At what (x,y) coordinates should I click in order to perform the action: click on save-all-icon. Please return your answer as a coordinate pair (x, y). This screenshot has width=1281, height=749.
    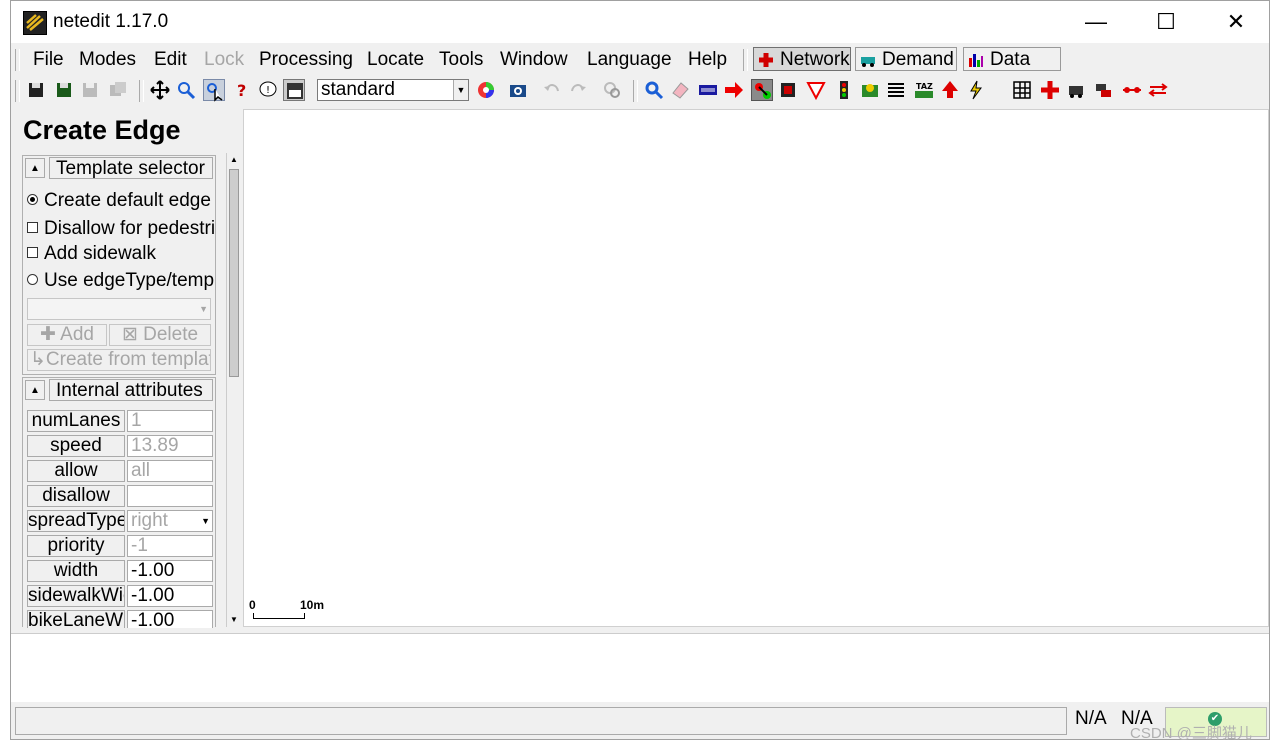
    Looking at the image, I should click on (64, 90).